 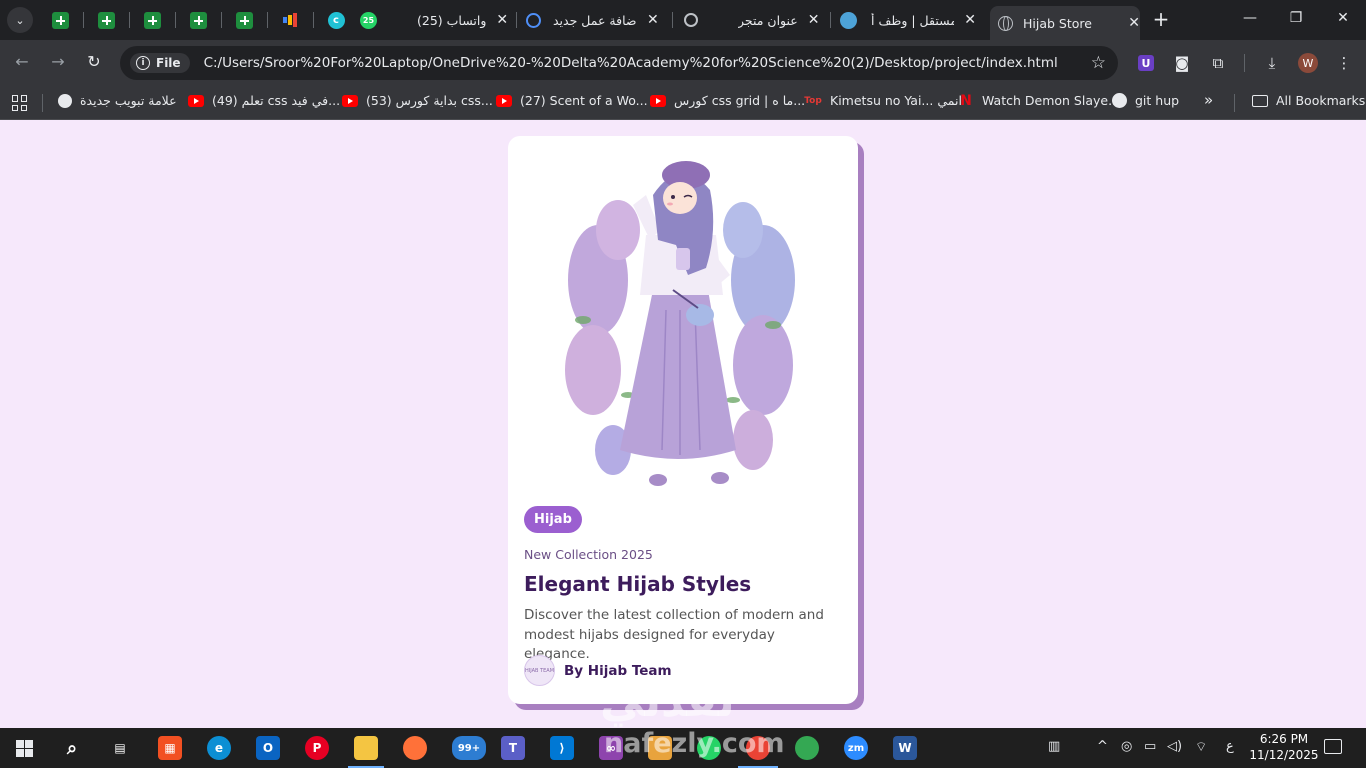 What do you see at coordinates (913, 20) in the screenshot?
I see `tab-title: مستقل | وظف أ` at bounding box center [913, 20].